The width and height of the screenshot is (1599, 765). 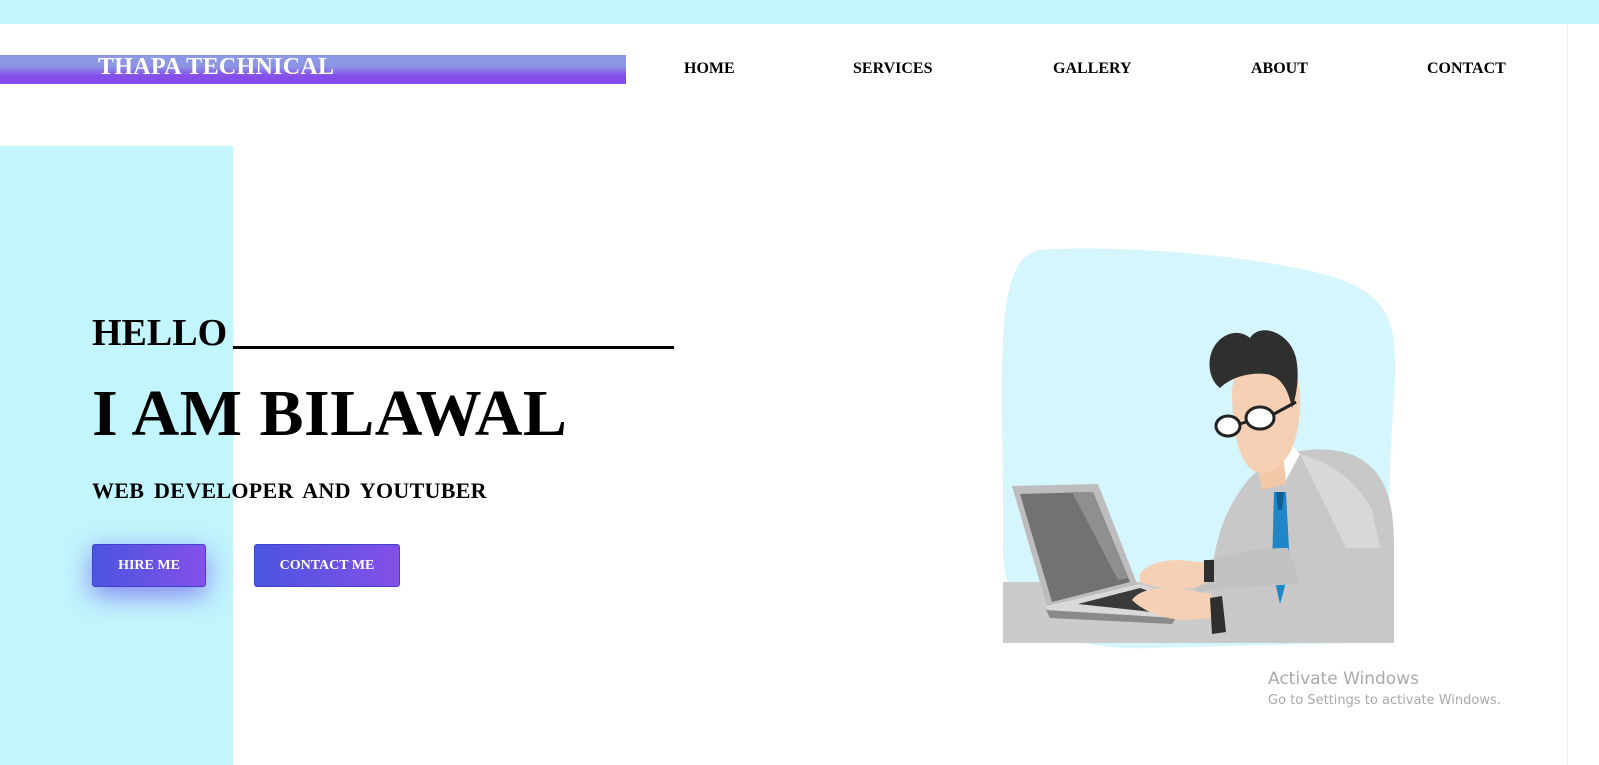 I want to click on nav-services-link: SERVICES, so click(x=892, y=69).